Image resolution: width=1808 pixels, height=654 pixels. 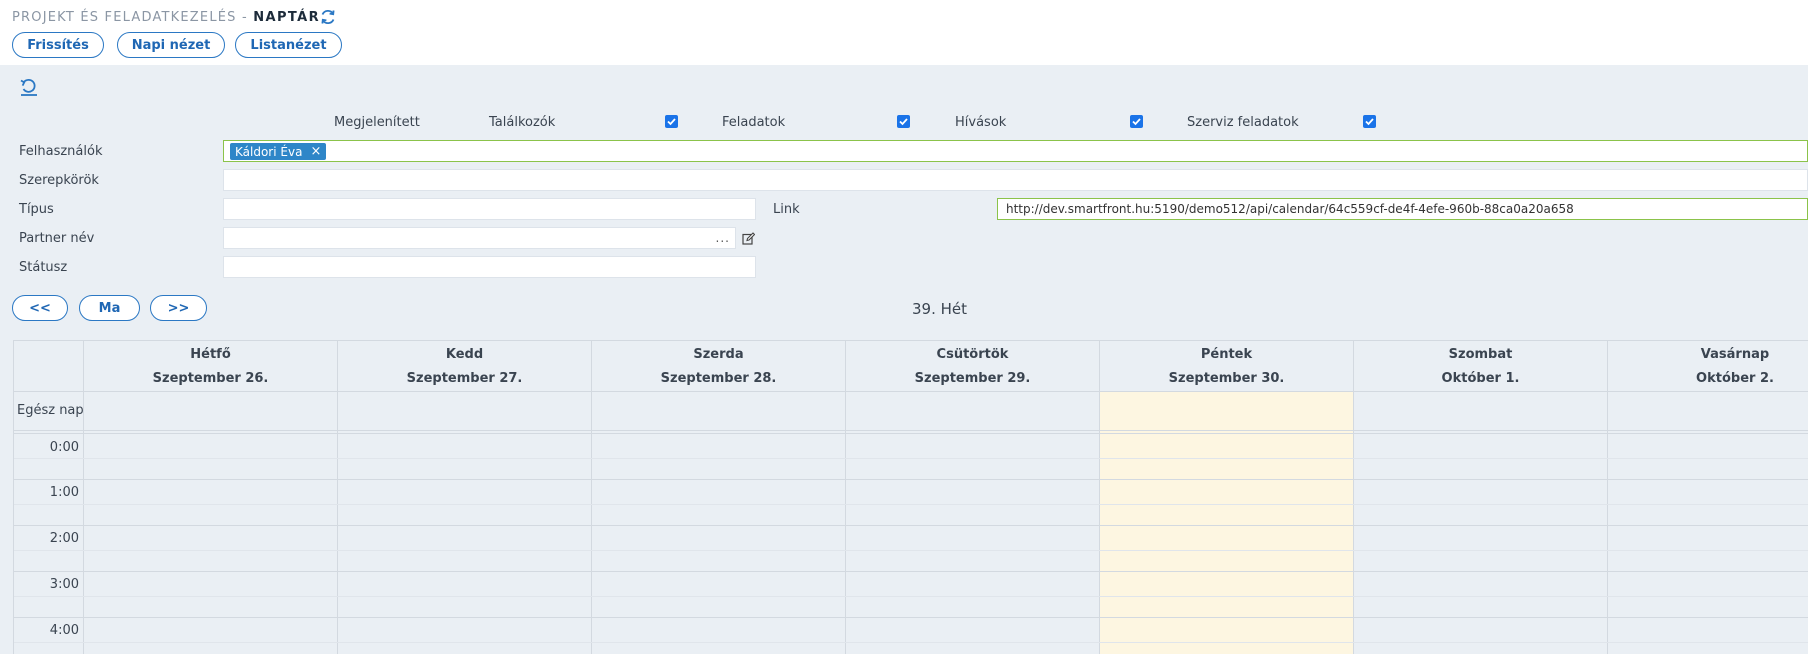 What do you see at coordinates (786, 209) in the screenshot?
I see `link-label: Link` at bounding box center [786, 209].